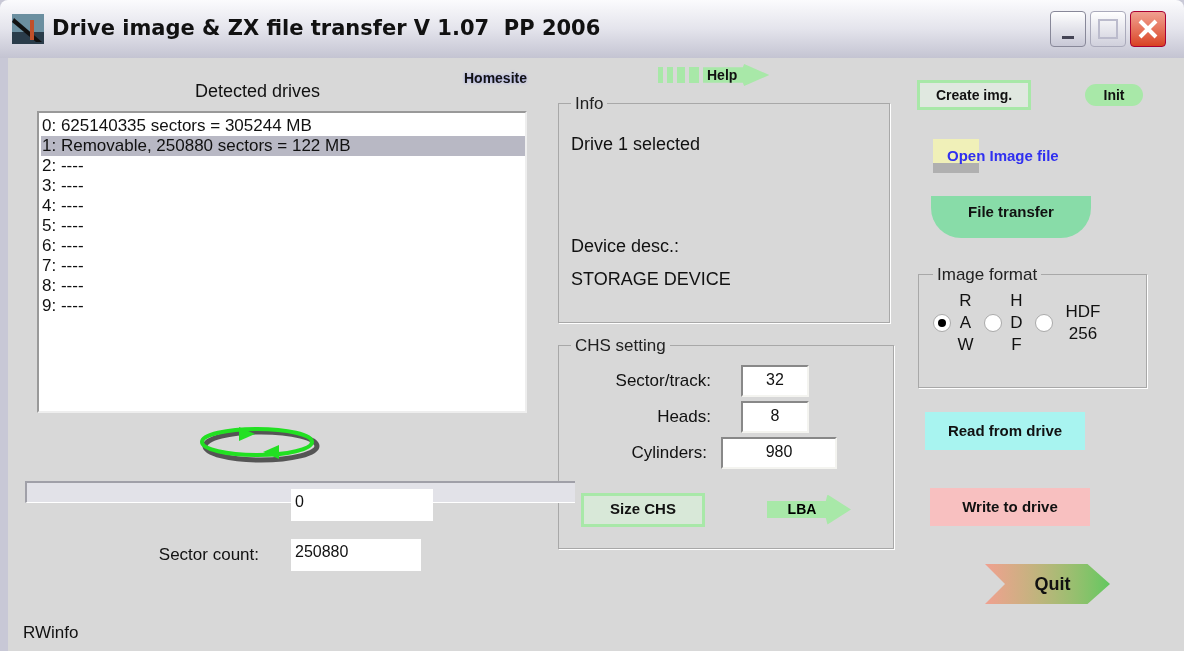  I want to click on close-icon, so click(1148, 29).